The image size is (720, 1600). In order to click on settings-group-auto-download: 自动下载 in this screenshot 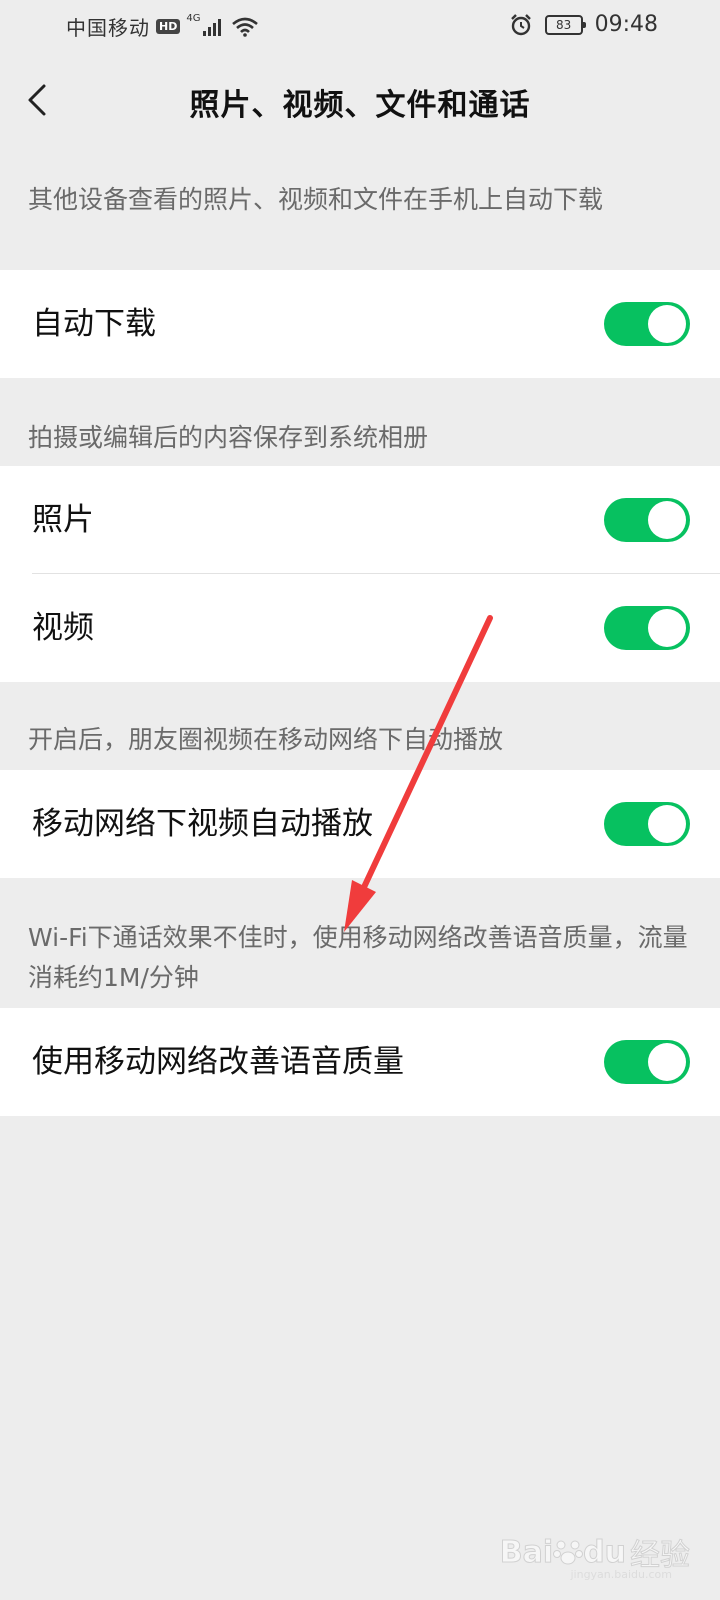, I will do `click(360, 324)`.